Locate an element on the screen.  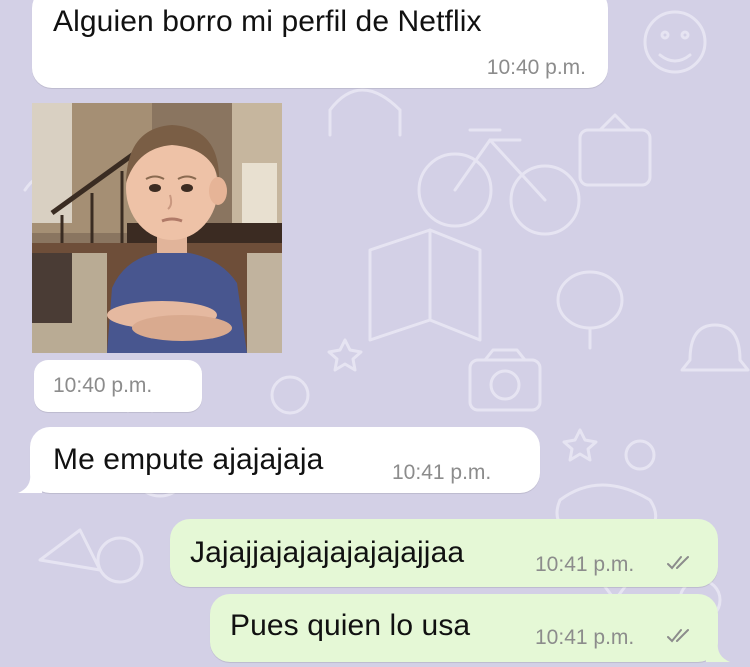
message-text: Pues quien lo usa is located at coordinates (350, 625).